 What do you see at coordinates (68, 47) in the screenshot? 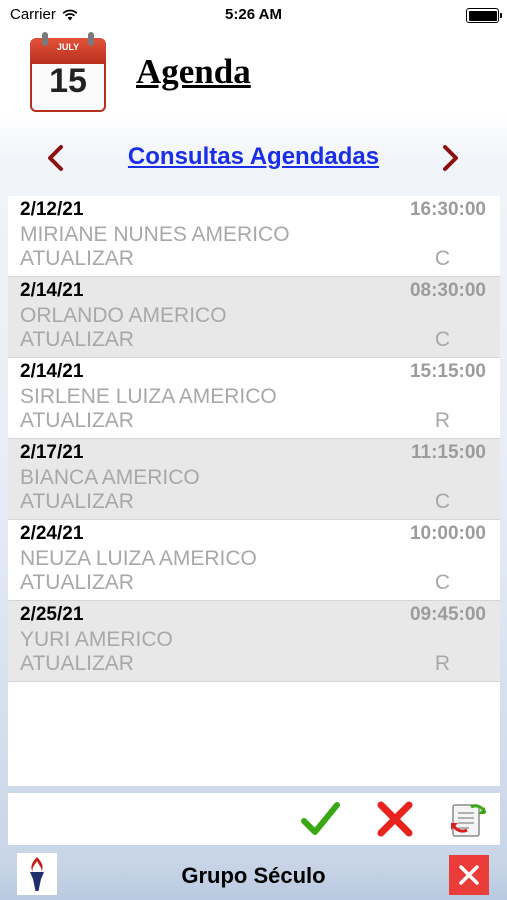
I see `calendar-month: JULY` at bounding box center [68, 47].